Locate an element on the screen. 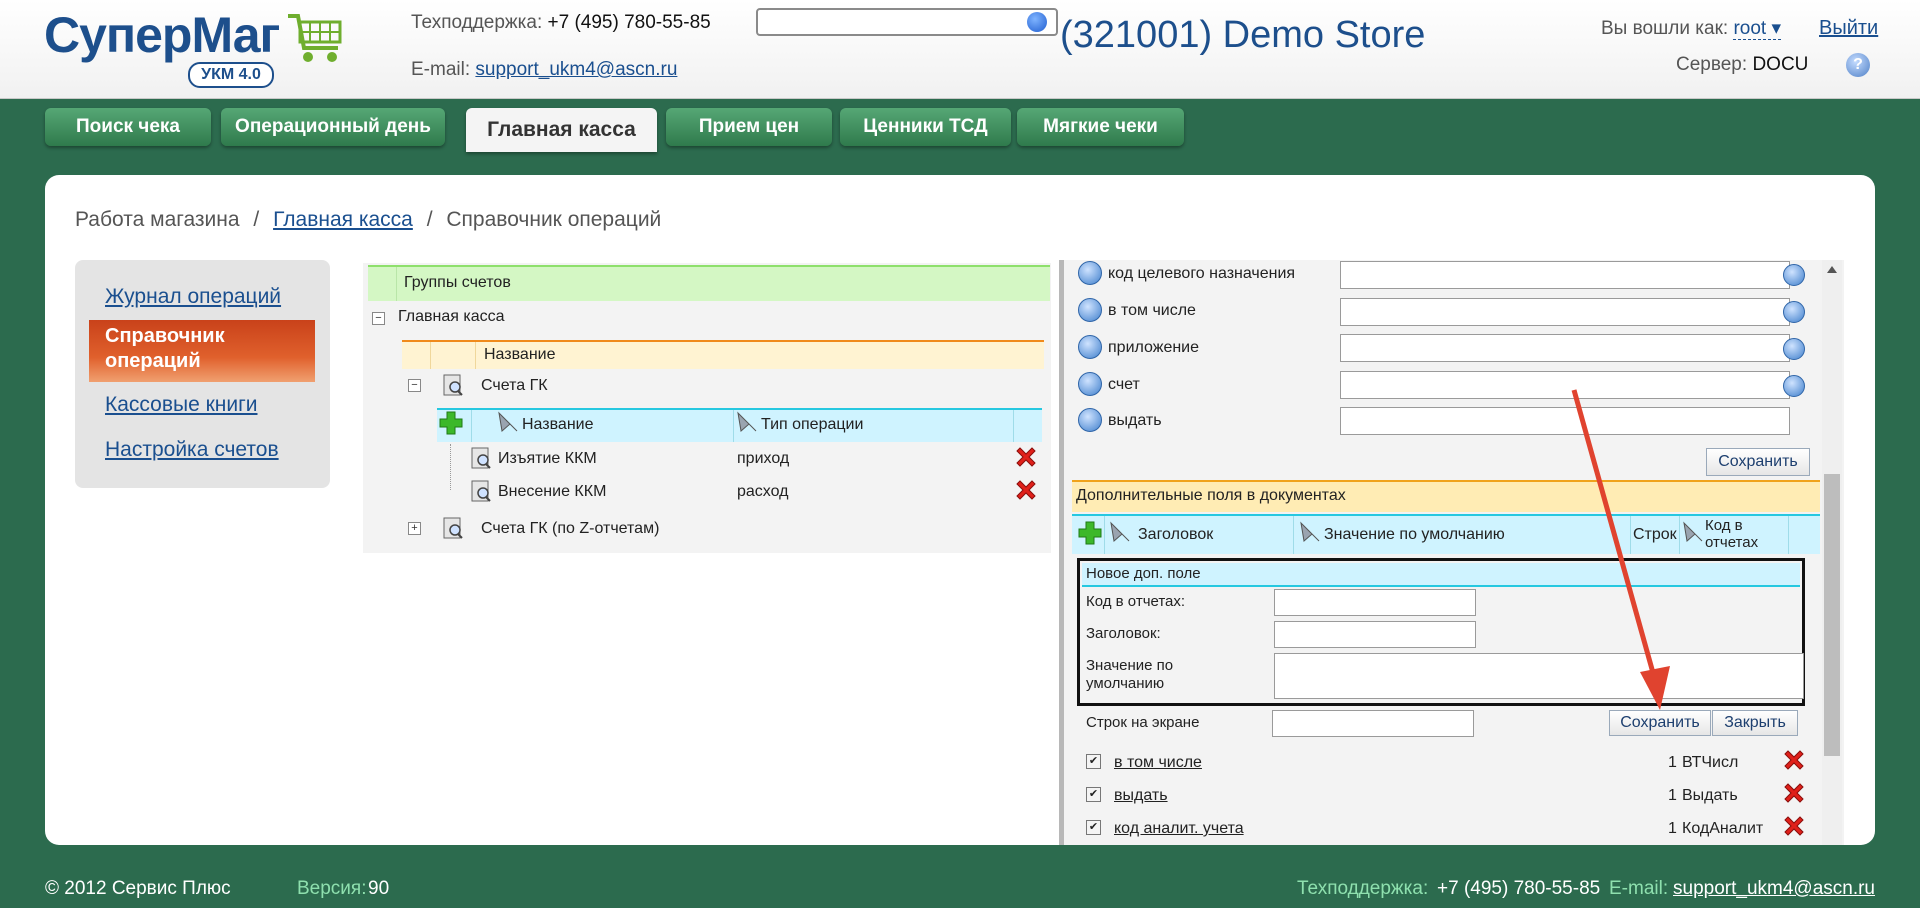  save-button: Сохранить is located at coordinates (1758, 462).